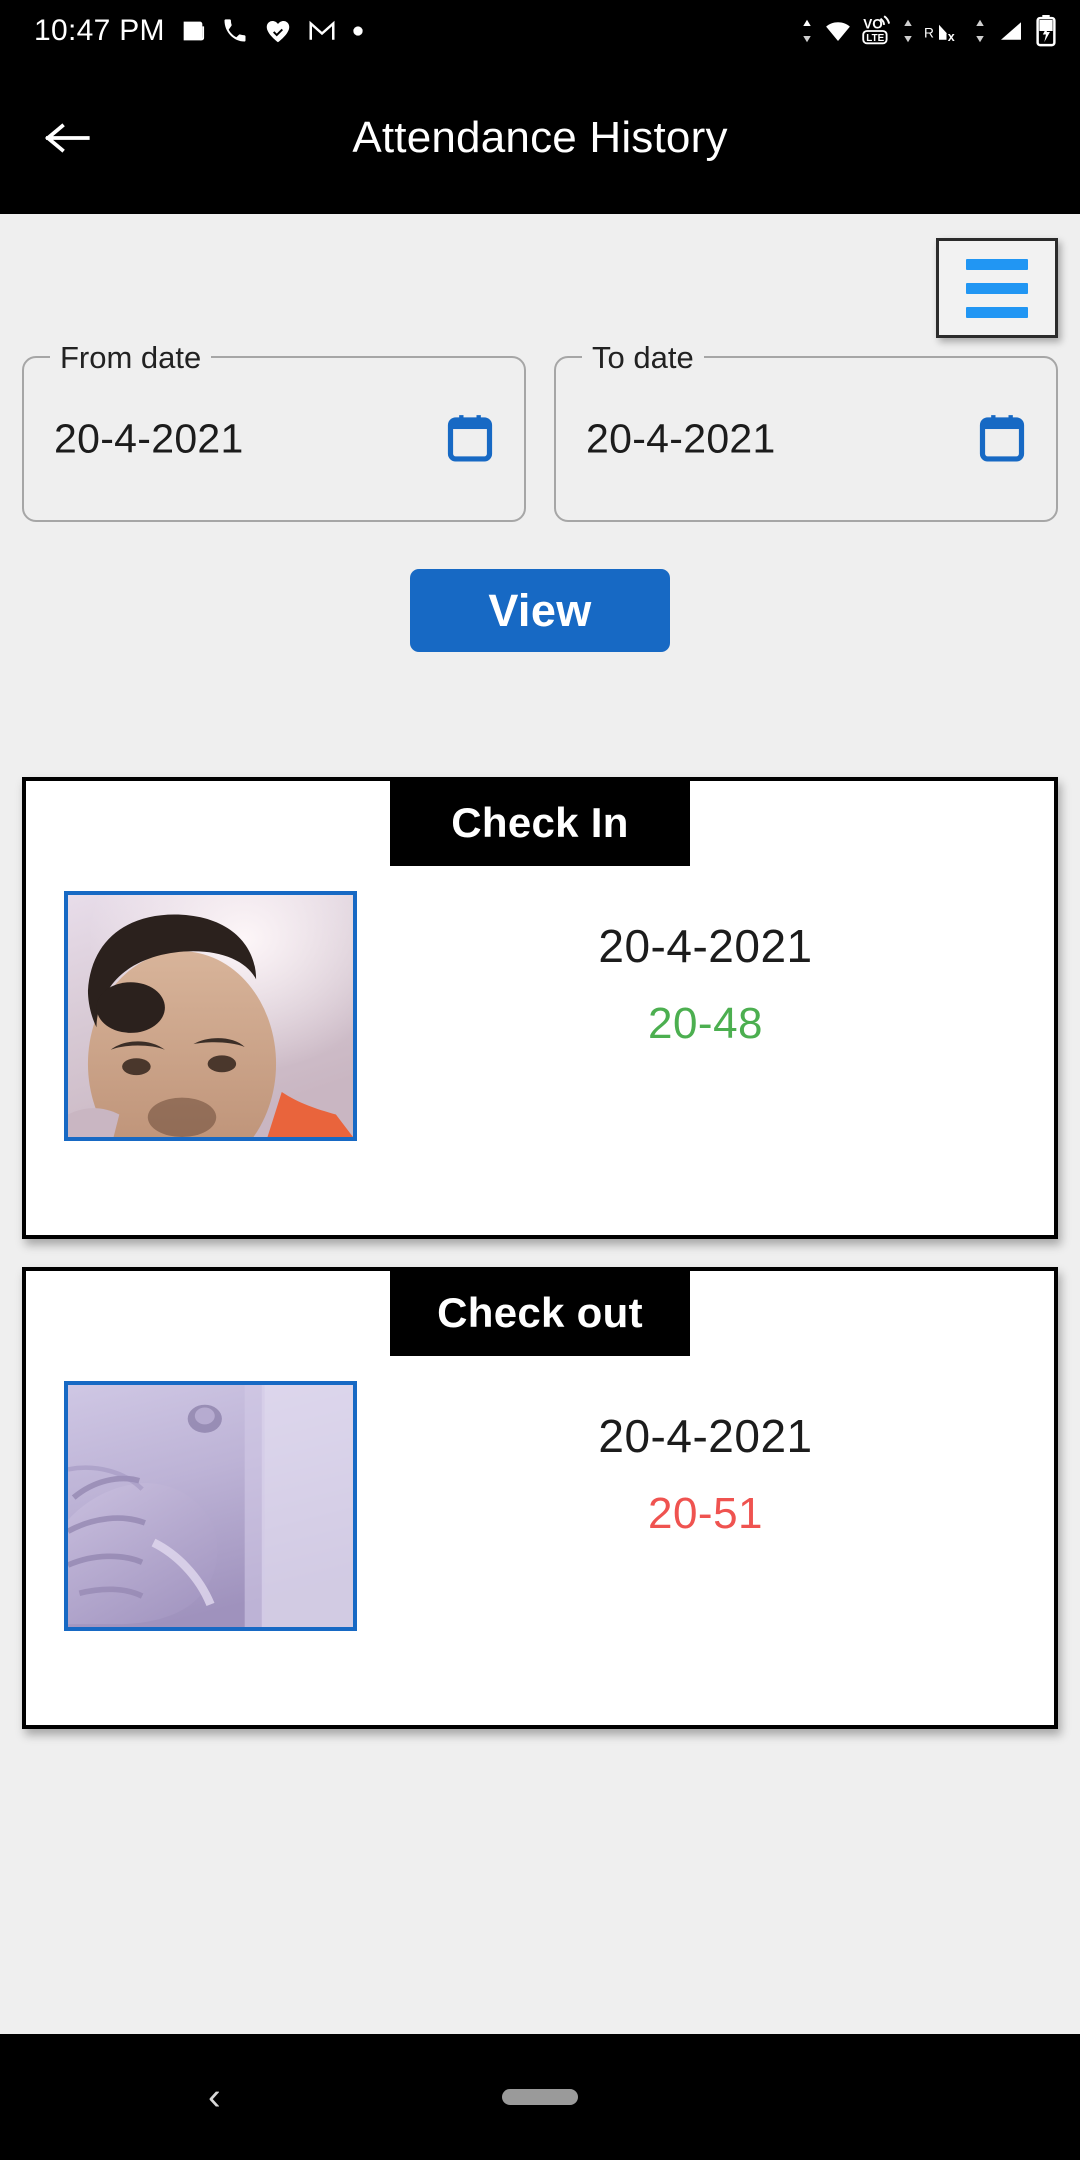 The width and height of the screenshot is (1080, 2160). I want to click on to-date-field: To date 20-4-2021, so click(806, 430).